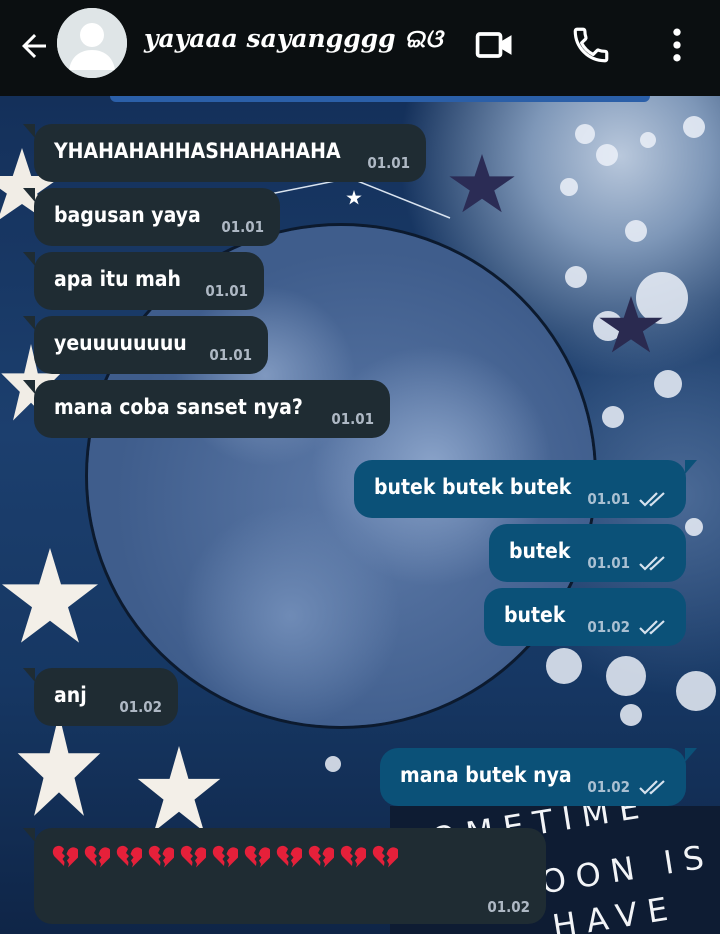  Describe the element at coordinates (486, 775) in the screenshot. I see `message-text: mana butek nya` at that location.